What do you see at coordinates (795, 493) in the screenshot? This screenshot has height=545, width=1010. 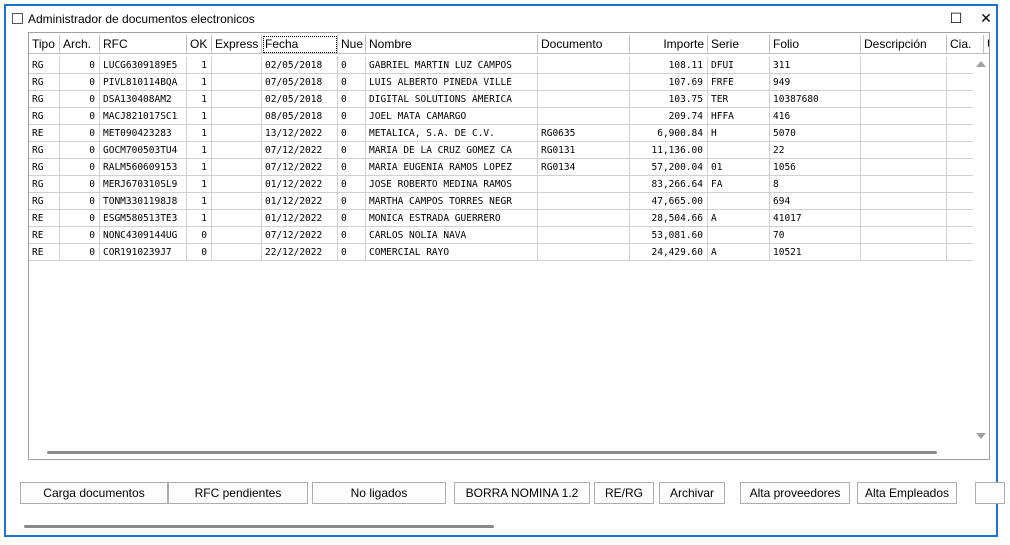 I see `action-button-6: Alta proveedores` at bounding box center [795, 493].